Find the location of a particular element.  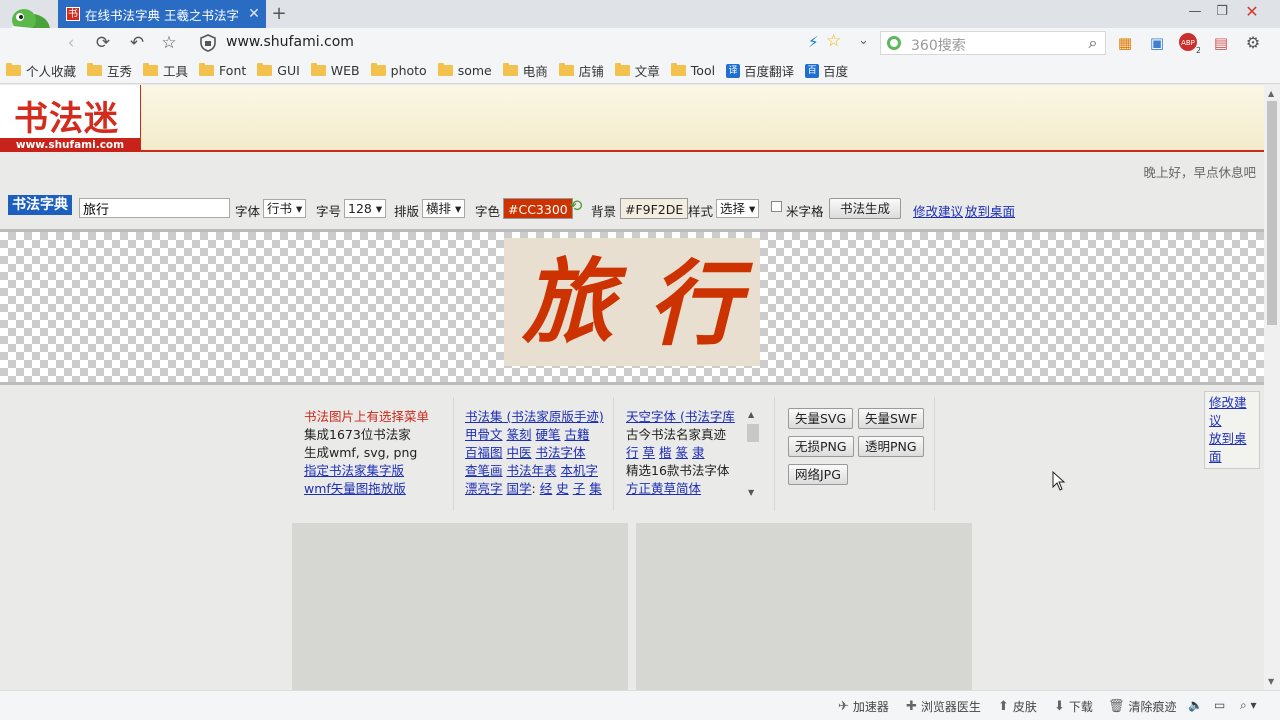

bookmark-item: 译百度翻译 is located at coordinates (760, 70).